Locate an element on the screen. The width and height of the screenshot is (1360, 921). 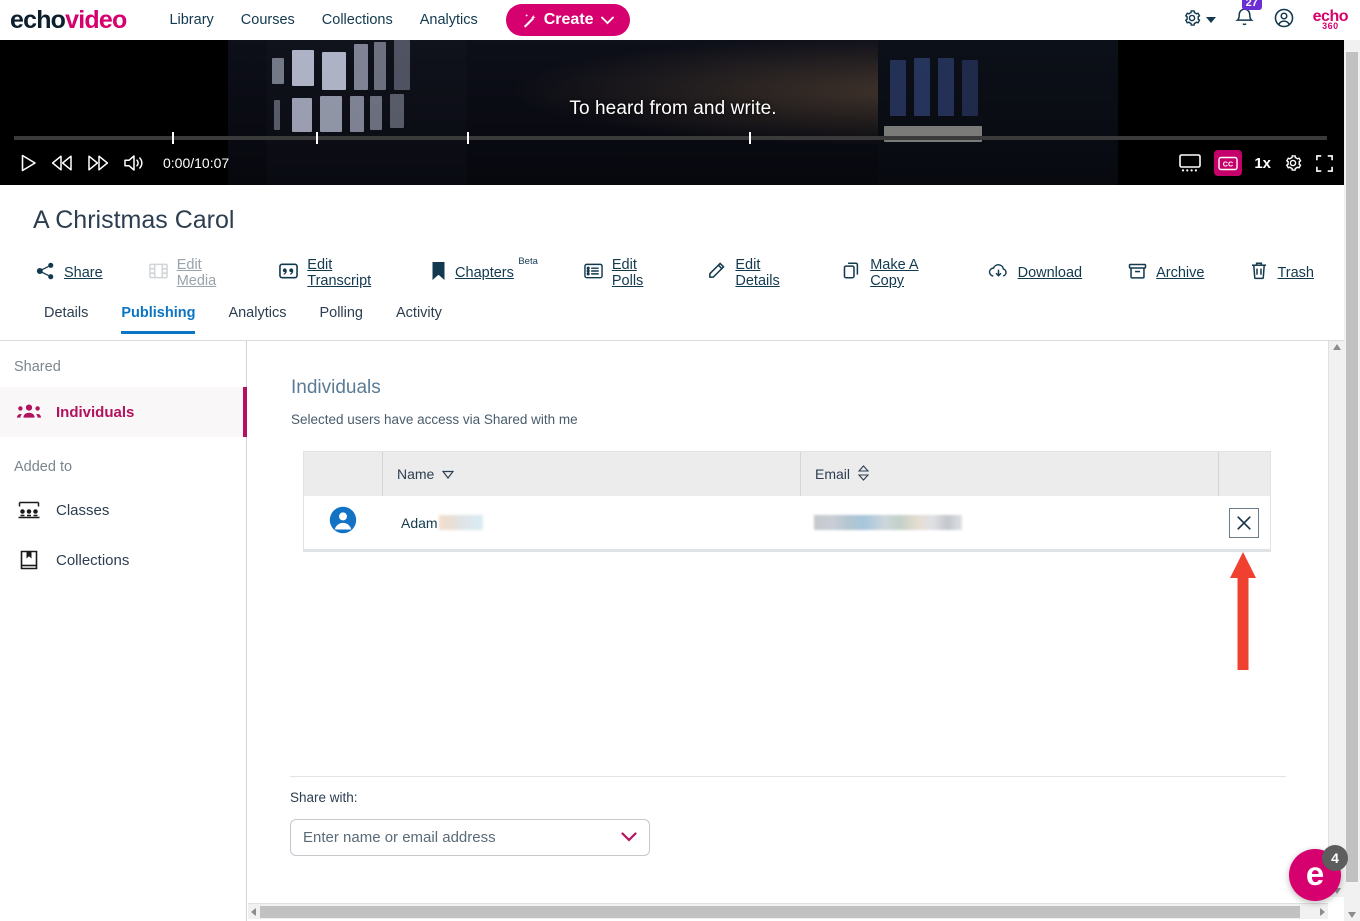
scroll-right-arrow-icon is located at coordinates (1322, 912).